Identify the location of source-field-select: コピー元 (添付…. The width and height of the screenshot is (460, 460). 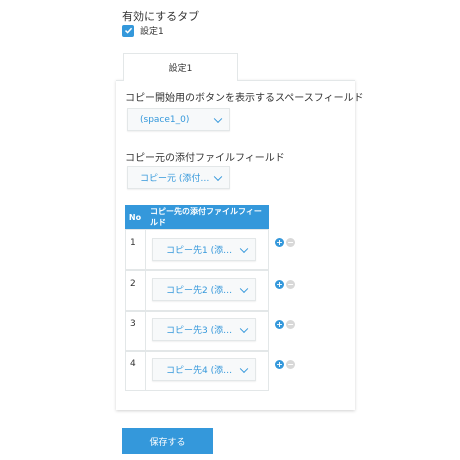
(178, 177).